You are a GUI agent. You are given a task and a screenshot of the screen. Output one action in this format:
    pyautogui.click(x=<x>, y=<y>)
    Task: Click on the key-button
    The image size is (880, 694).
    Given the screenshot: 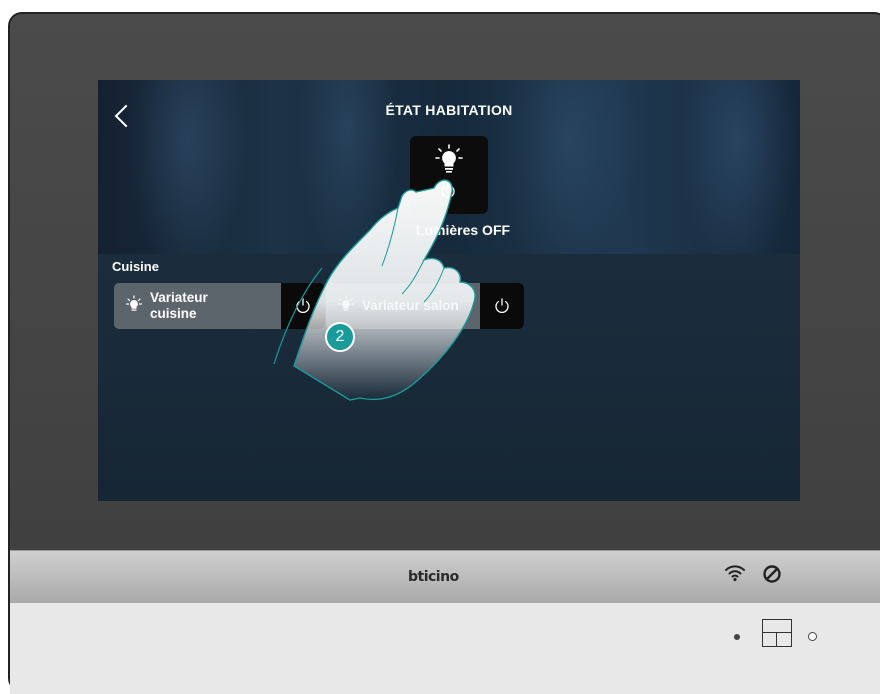 What is the action you would take?
    pyautogui.click(x=777, y=633)
    